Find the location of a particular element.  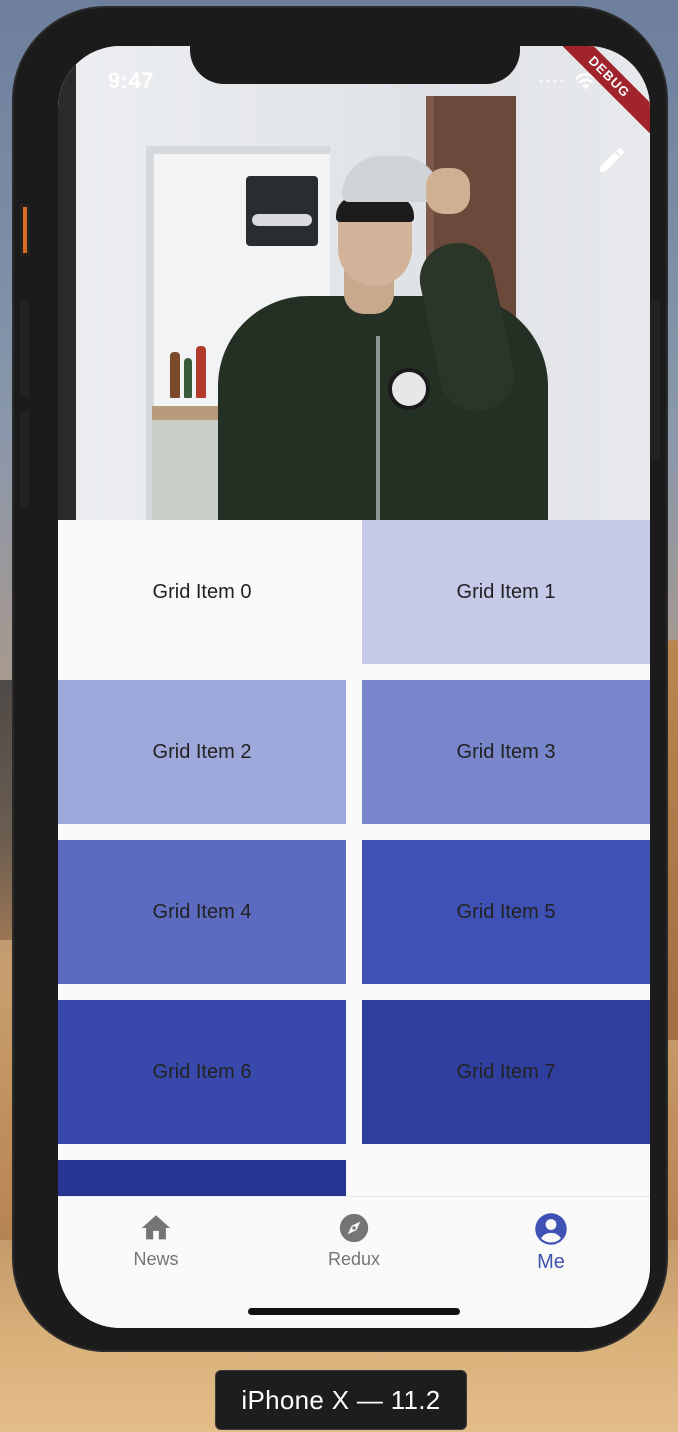

volume-down-button is located at coordinates (25, 459).